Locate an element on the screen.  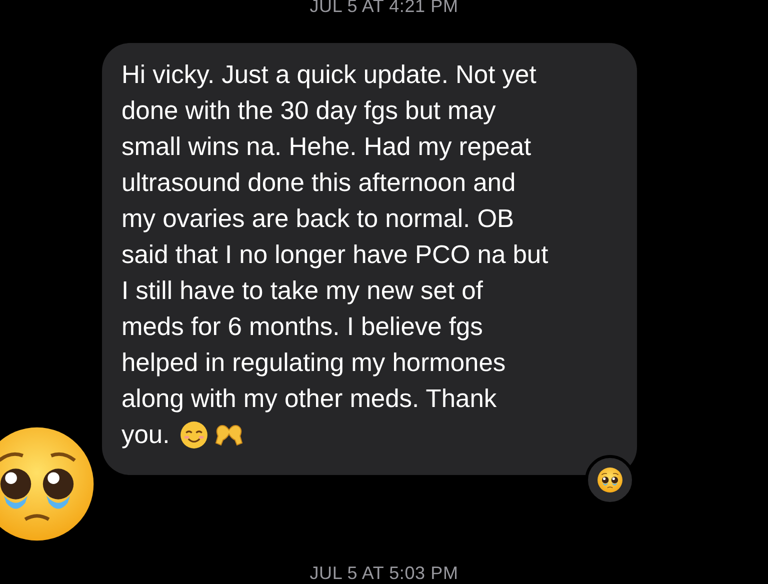
message-line: I still have to take my new set of is located at coordinates (303, 291).